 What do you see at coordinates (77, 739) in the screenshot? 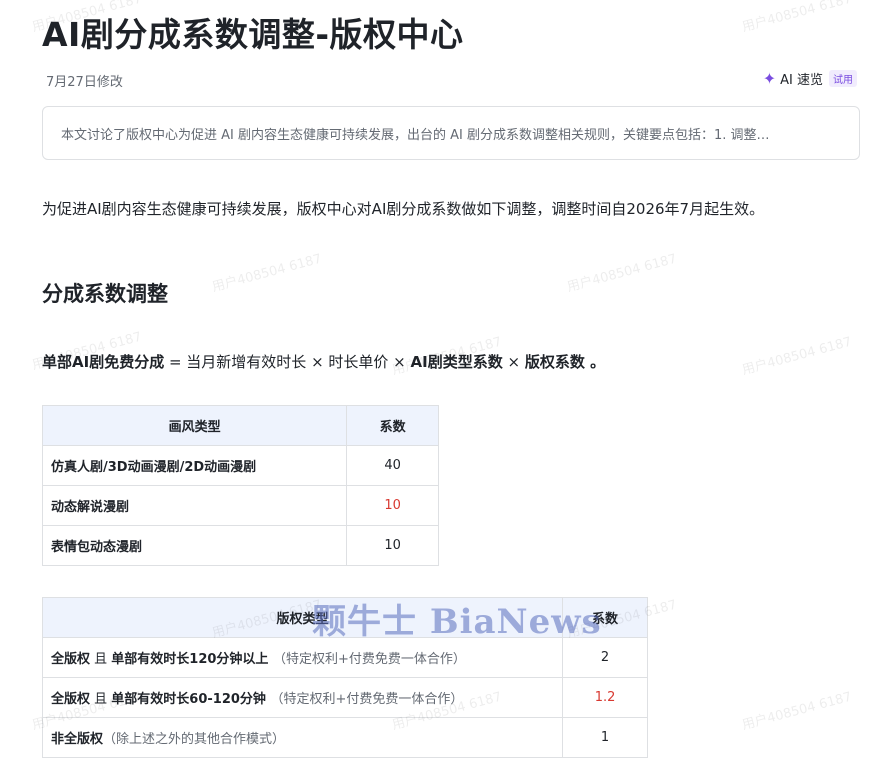
I see `cell-part: 非全版权` at bounding box center [77, 739].